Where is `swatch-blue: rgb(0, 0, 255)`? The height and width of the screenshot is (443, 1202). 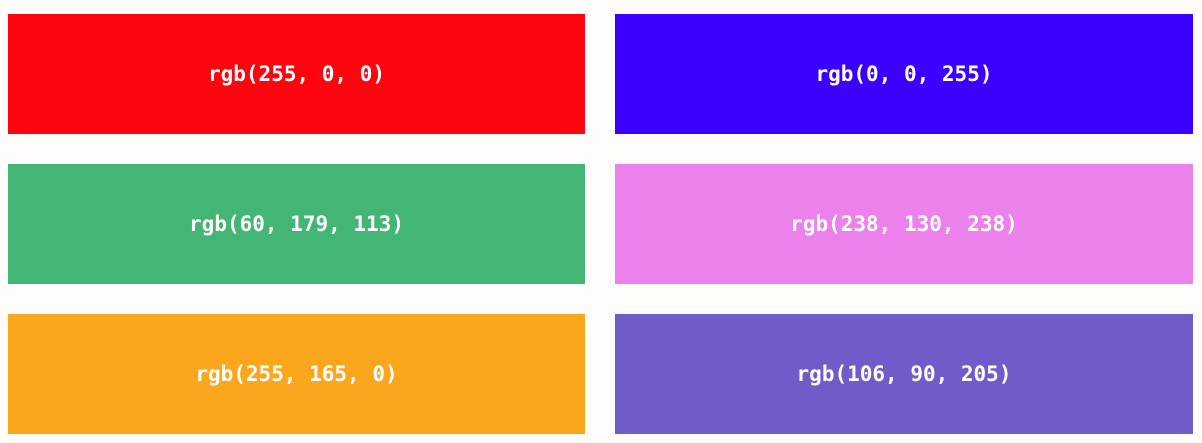
swatch-blue: rgb(0, 0, 255) is located at coordinates (904, 74).